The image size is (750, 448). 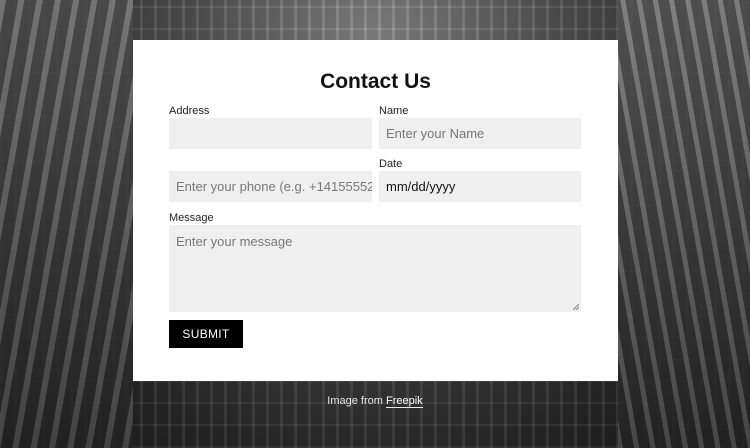 I want to click on date-label: Date, so click(x=391, y=164).